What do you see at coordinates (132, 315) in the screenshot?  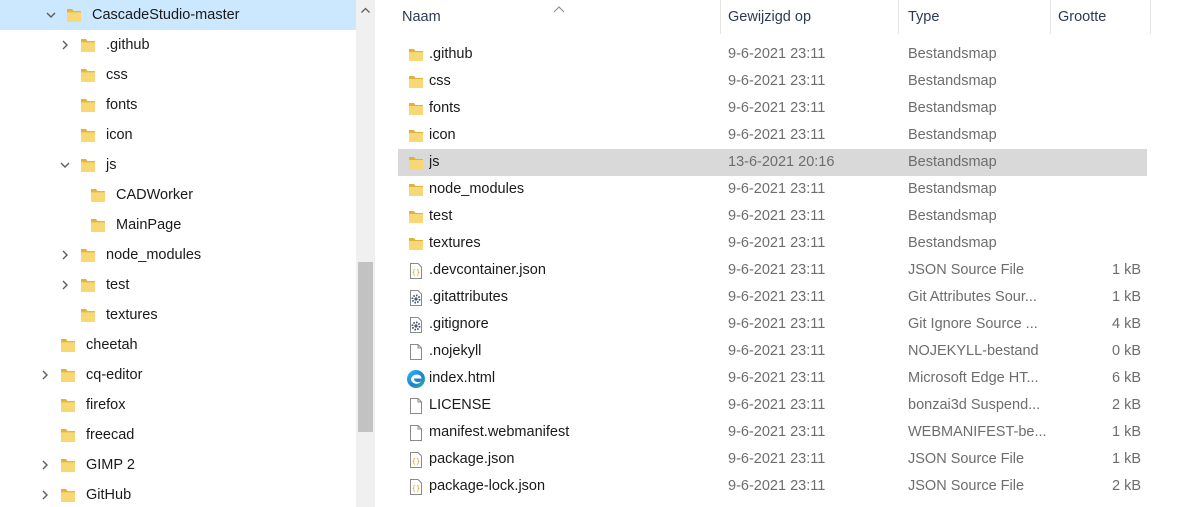 I see `nav-item-label: textures` at bounding box center [132, 315].